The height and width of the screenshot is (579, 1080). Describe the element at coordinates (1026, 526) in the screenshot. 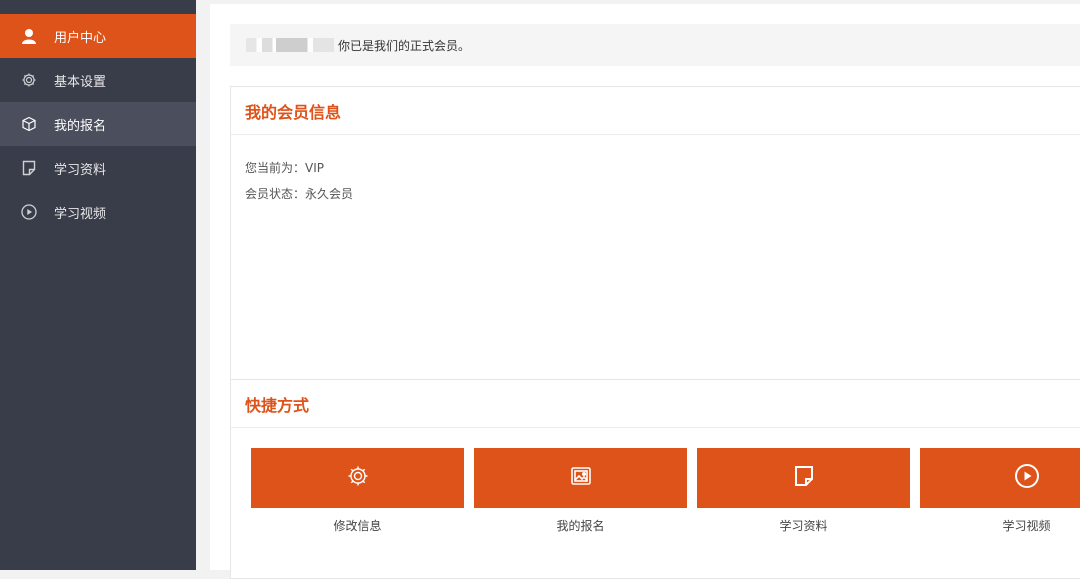

I see `shortcut-label: 学习视频` at that location.